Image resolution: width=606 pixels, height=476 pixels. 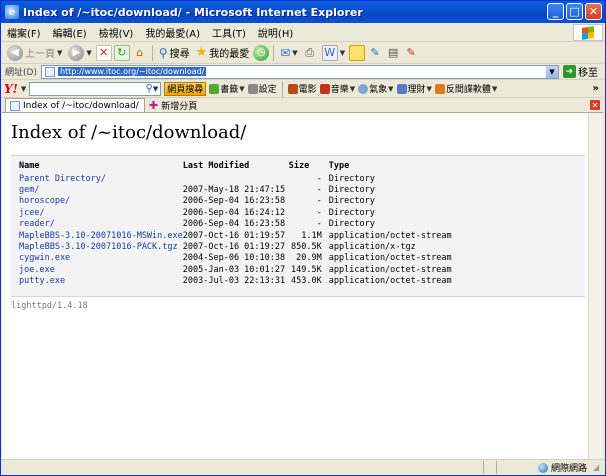 I want to click on resize-grip-icon: ◢, so click(x=598, y=468).